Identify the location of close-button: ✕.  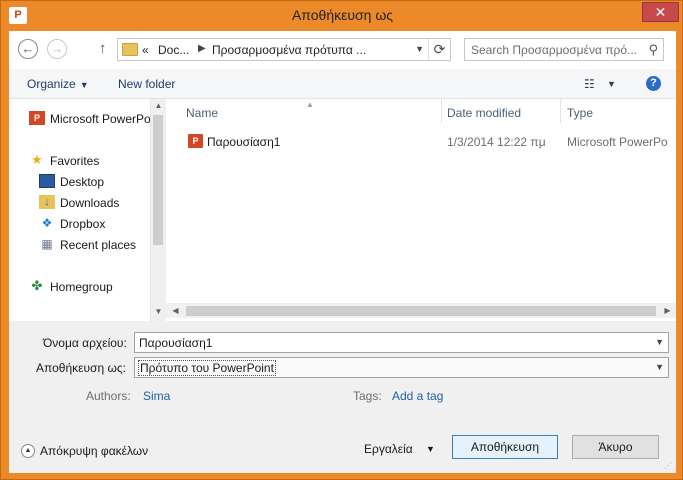
(660, 12).